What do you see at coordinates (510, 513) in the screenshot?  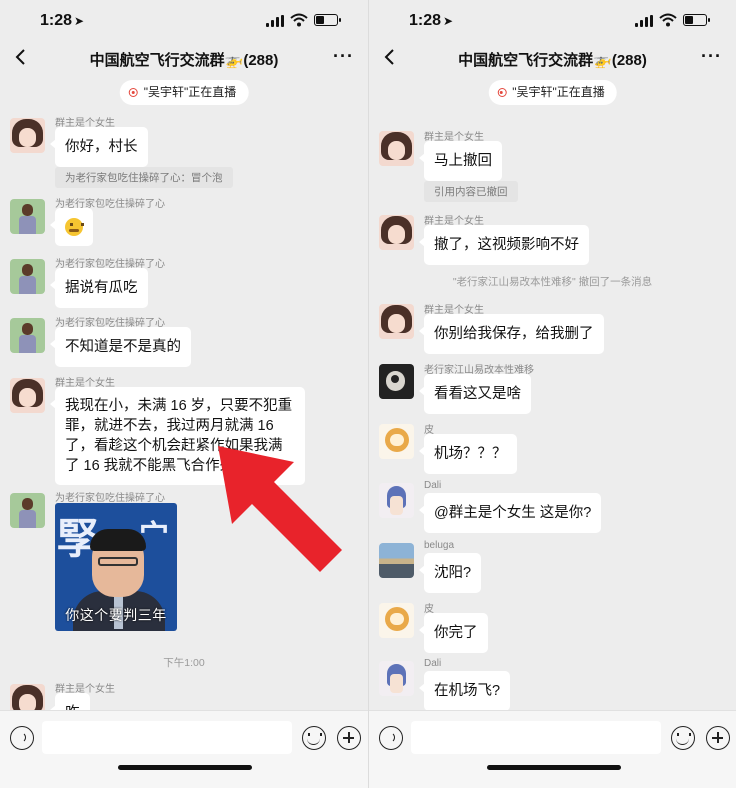 I see `message-bubble: @群主是个女生 这是你?` at bounding box center [510, 513].